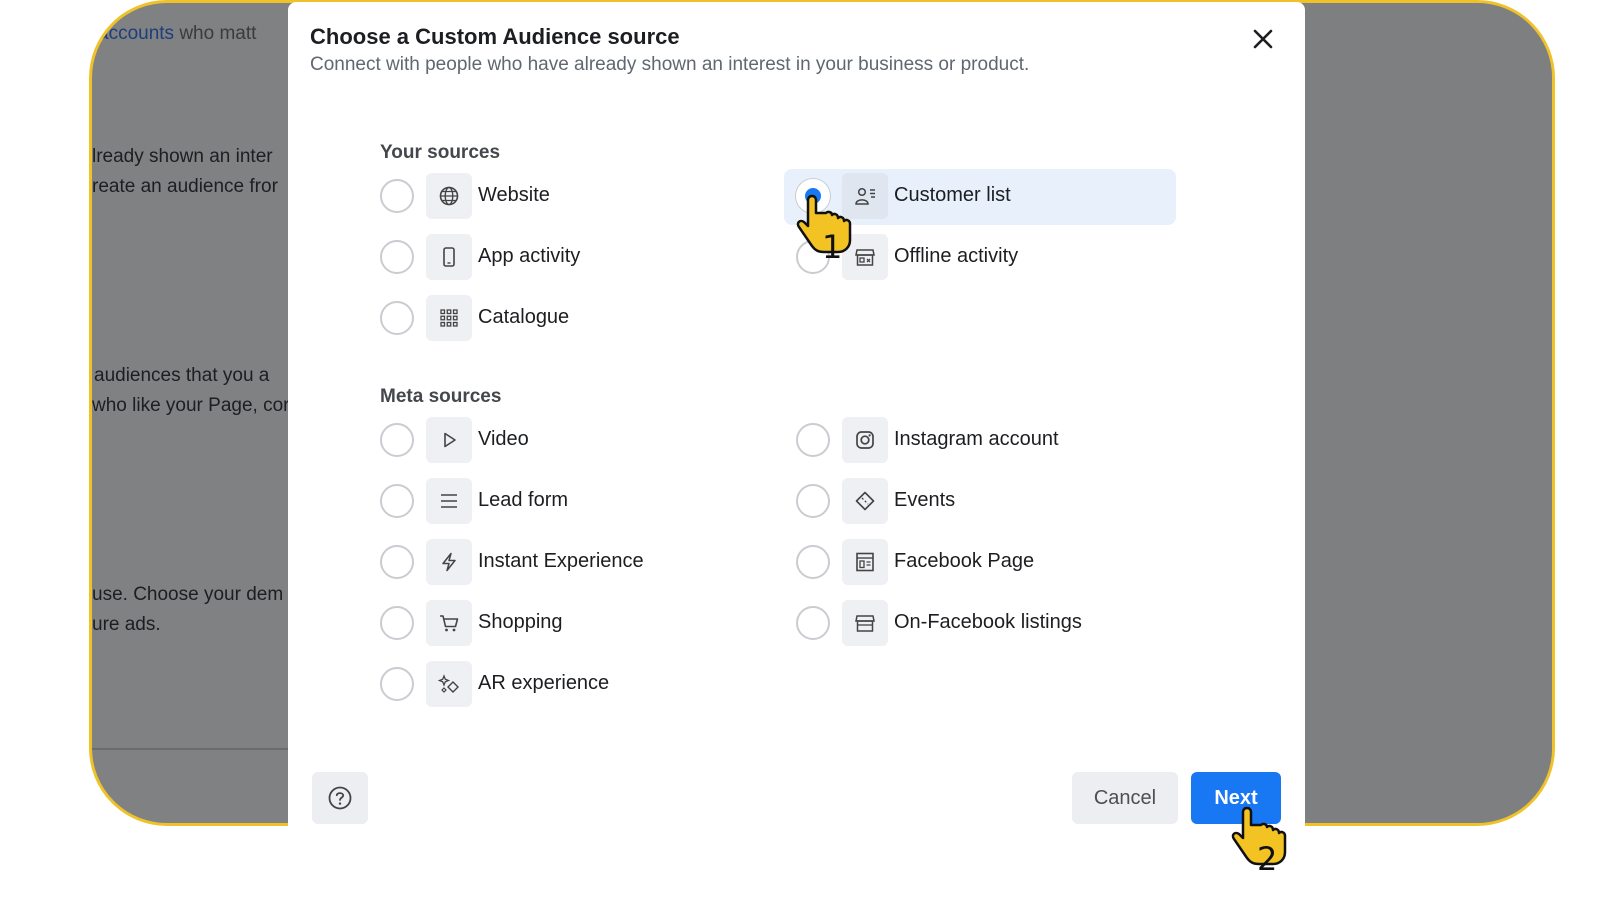  Describe the element at coordinates (449, 501) in the screenshot. I see `lines-icon` at that location.